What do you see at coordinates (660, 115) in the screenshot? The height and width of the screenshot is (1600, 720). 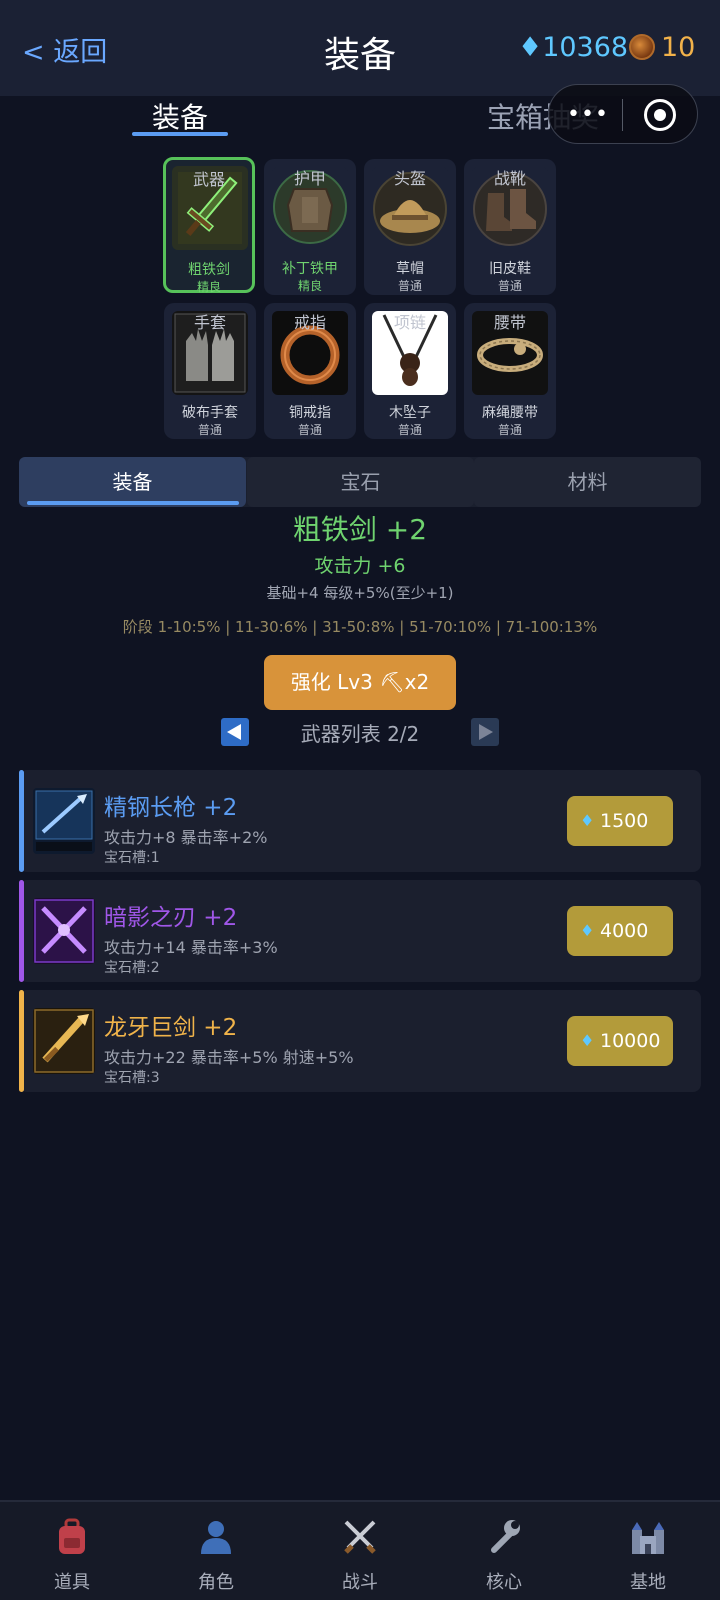 I see `close-miniprogram-icon` at bounding box center [660, 115].